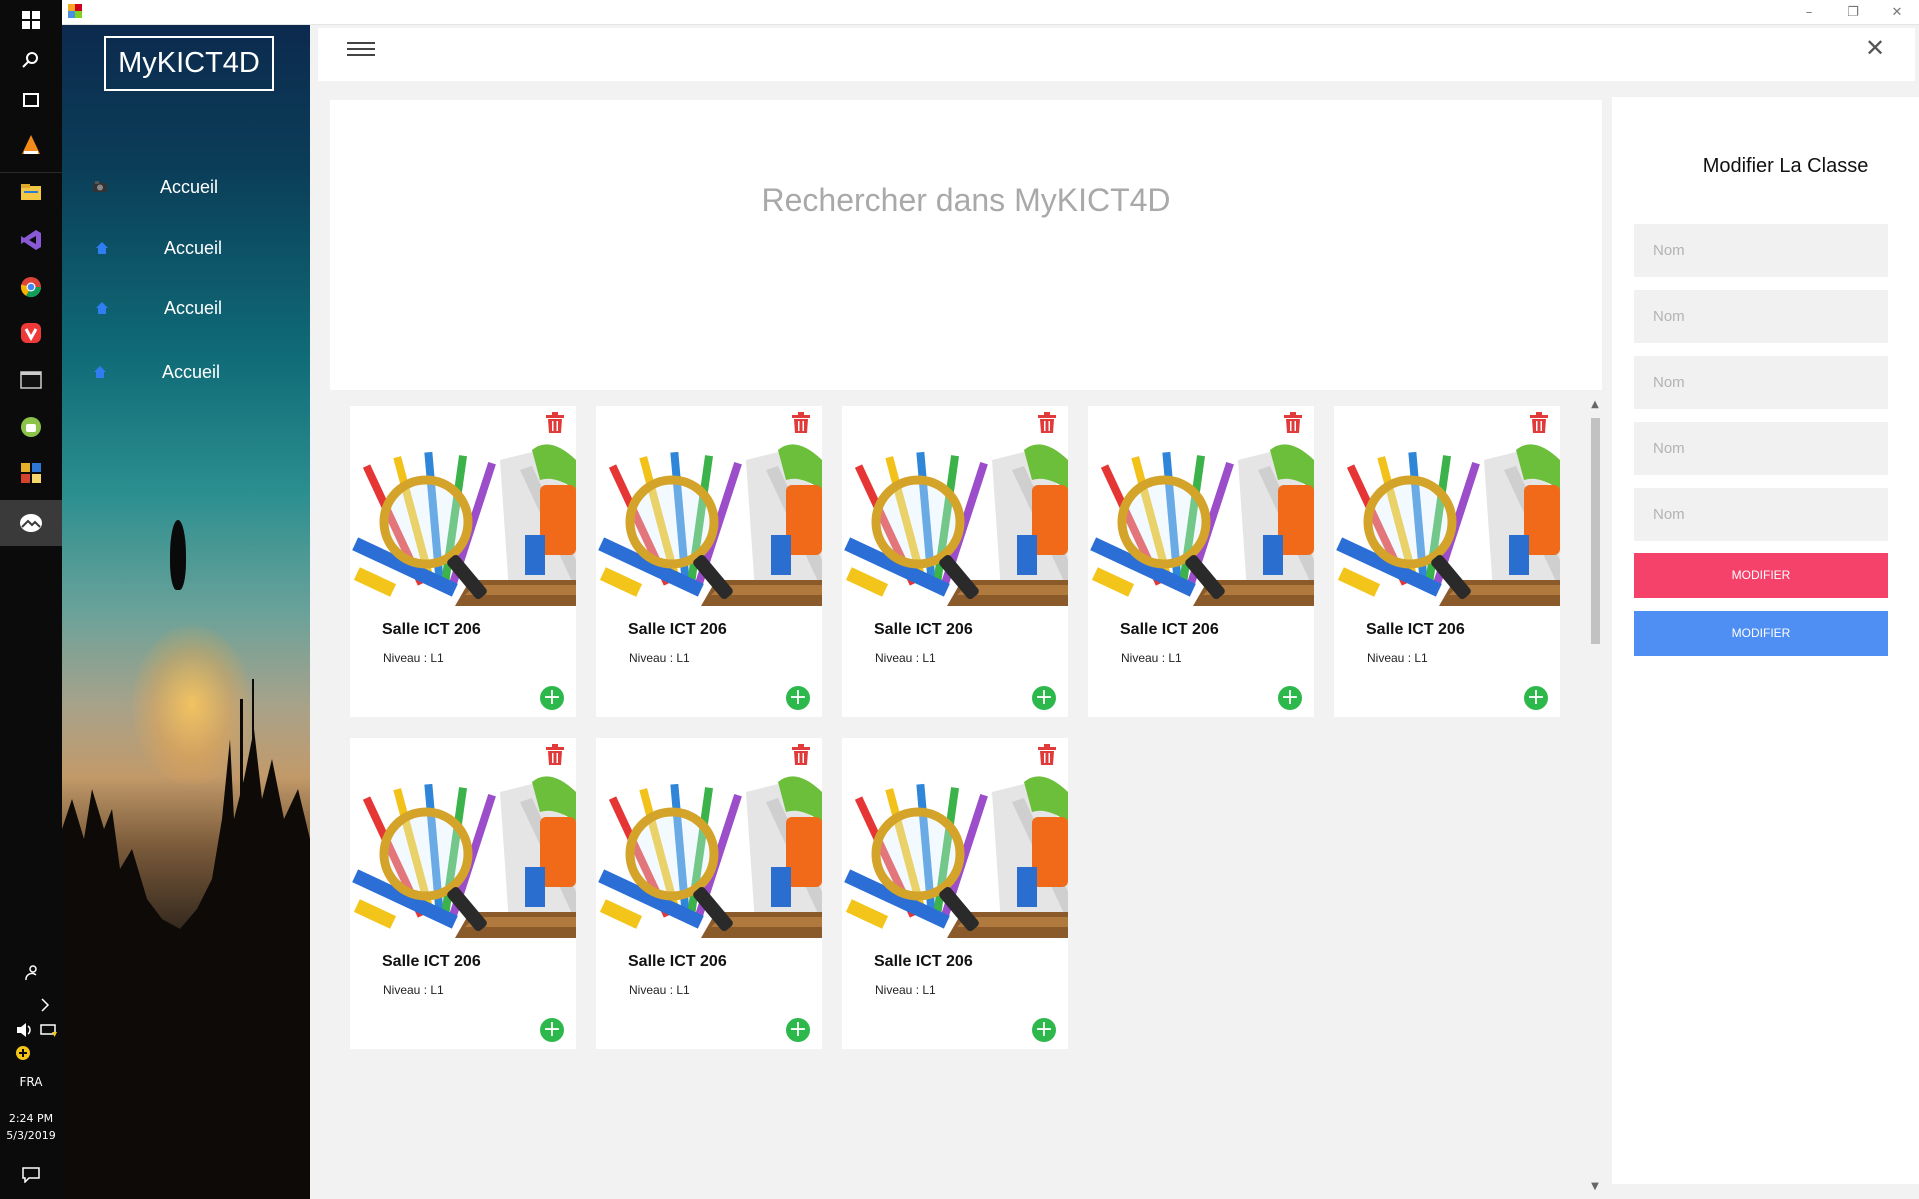 The height and width of the screenshot is (1199, 1919). Describe the element at coordinates (31, 145) in the screenshot. I see `vlc-icon` at that location.